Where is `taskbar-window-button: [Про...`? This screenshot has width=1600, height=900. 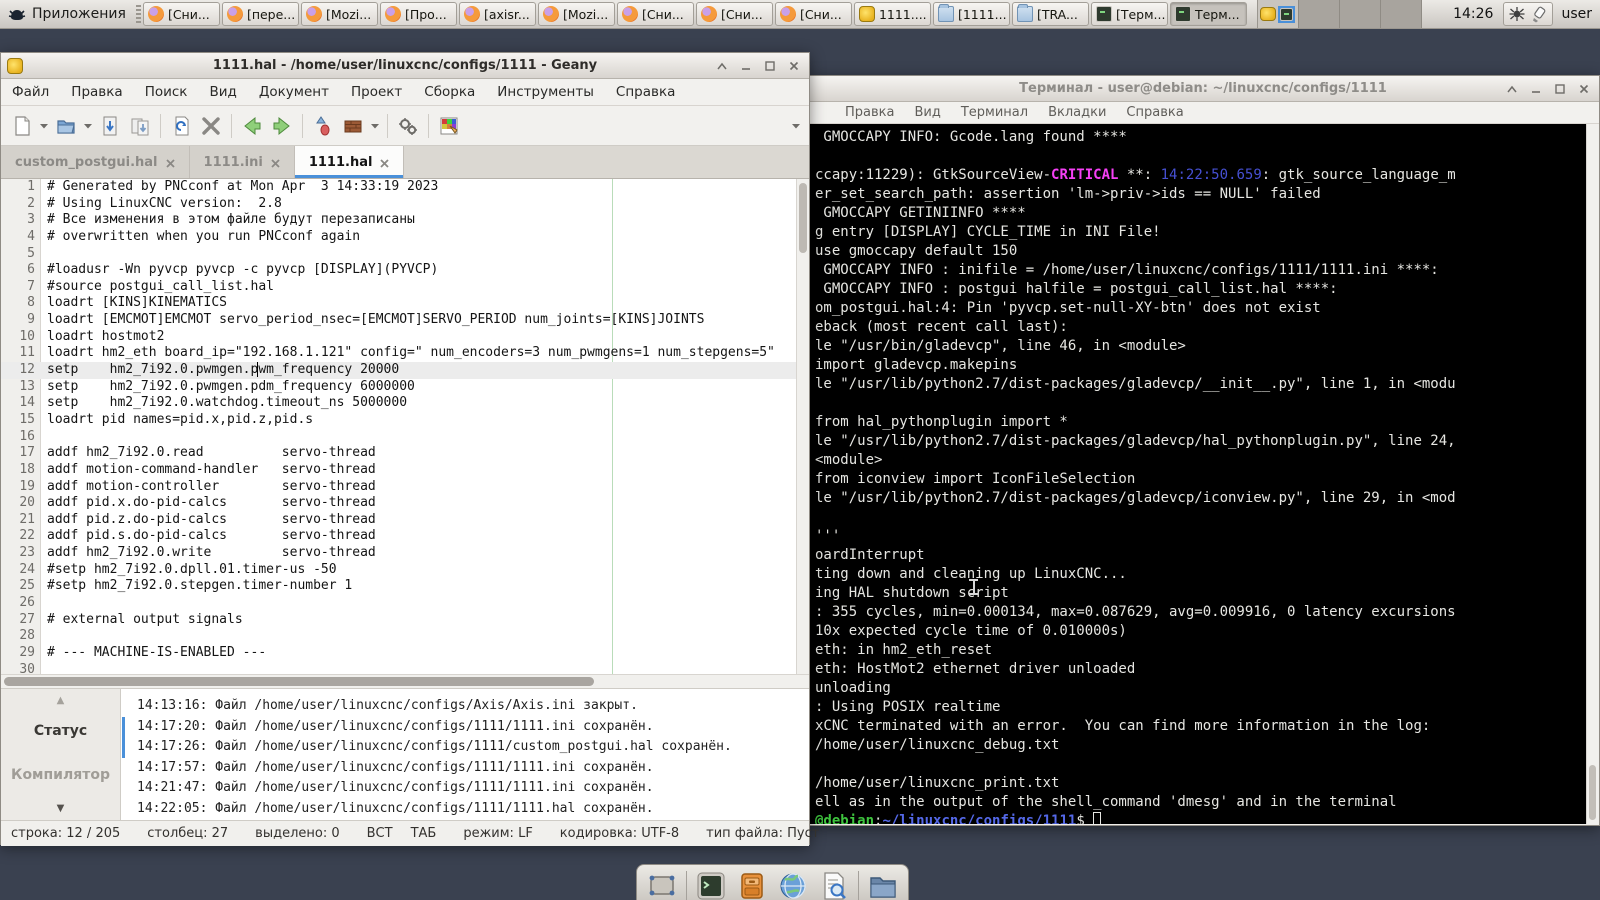 taskbar-window-button: [Про... is located at coordinates (418, 14).